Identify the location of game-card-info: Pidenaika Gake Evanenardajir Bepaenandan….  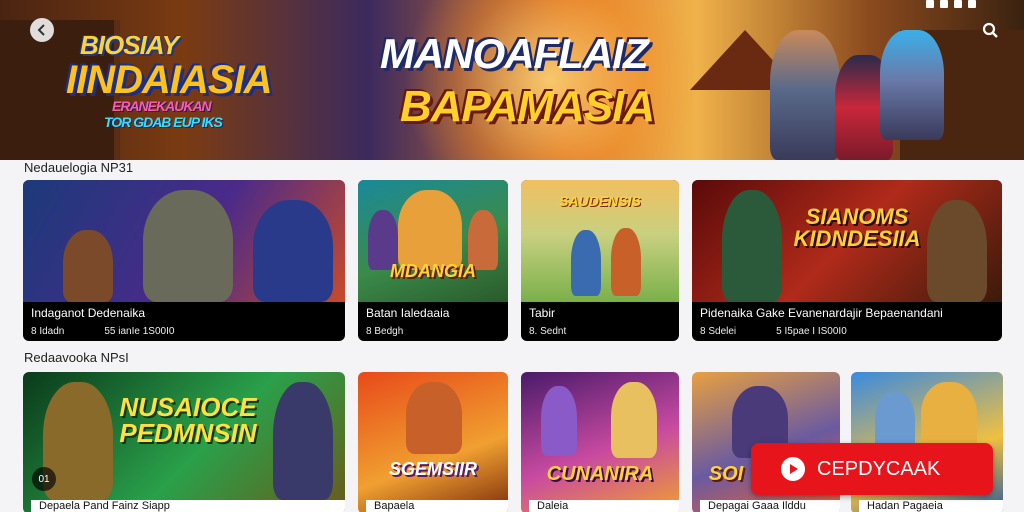
(847, 321).